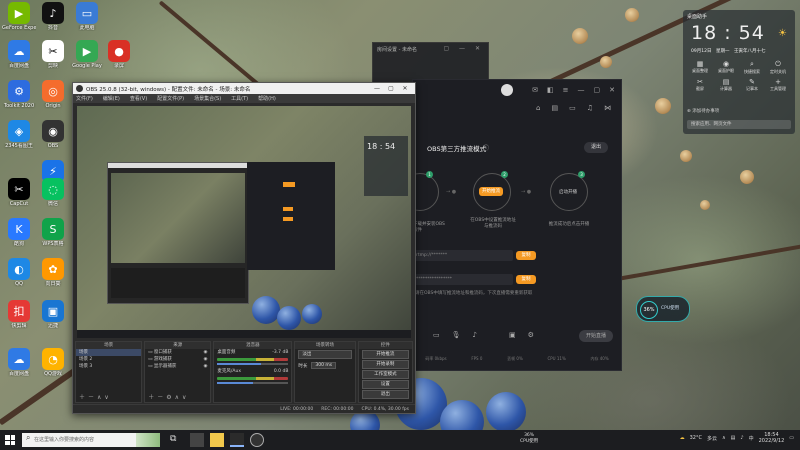 This screenshot has width=800, height=450. Describe the element at coordinates (531, 335) in the screenshot. I see `settings-icon: ⚙` at that location.